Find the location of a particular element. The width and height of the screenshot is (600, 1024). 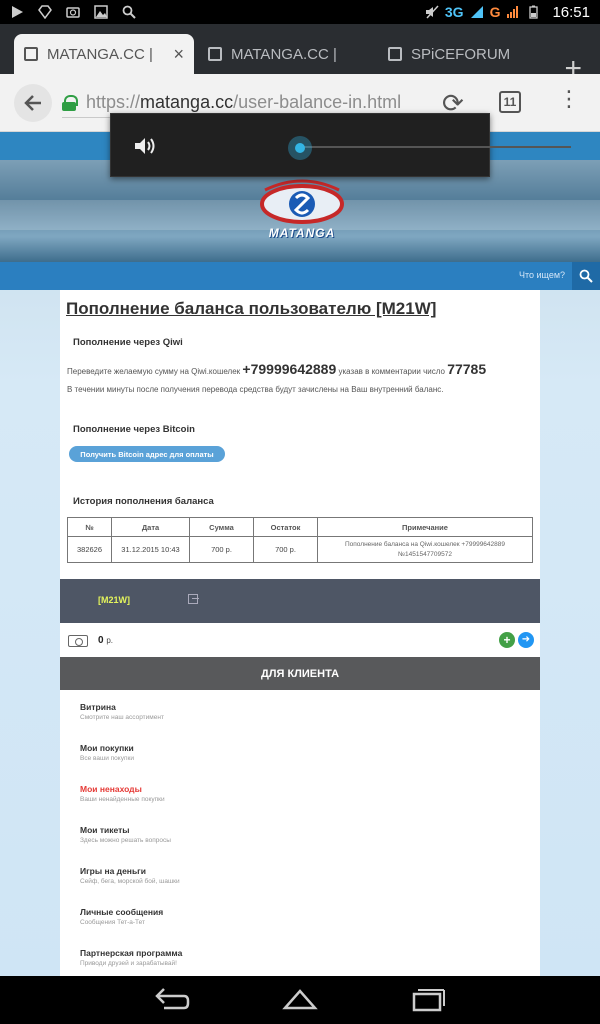

bitcoin-heading: Пополнение через Bitcoin is located at coordinates (134, 429).